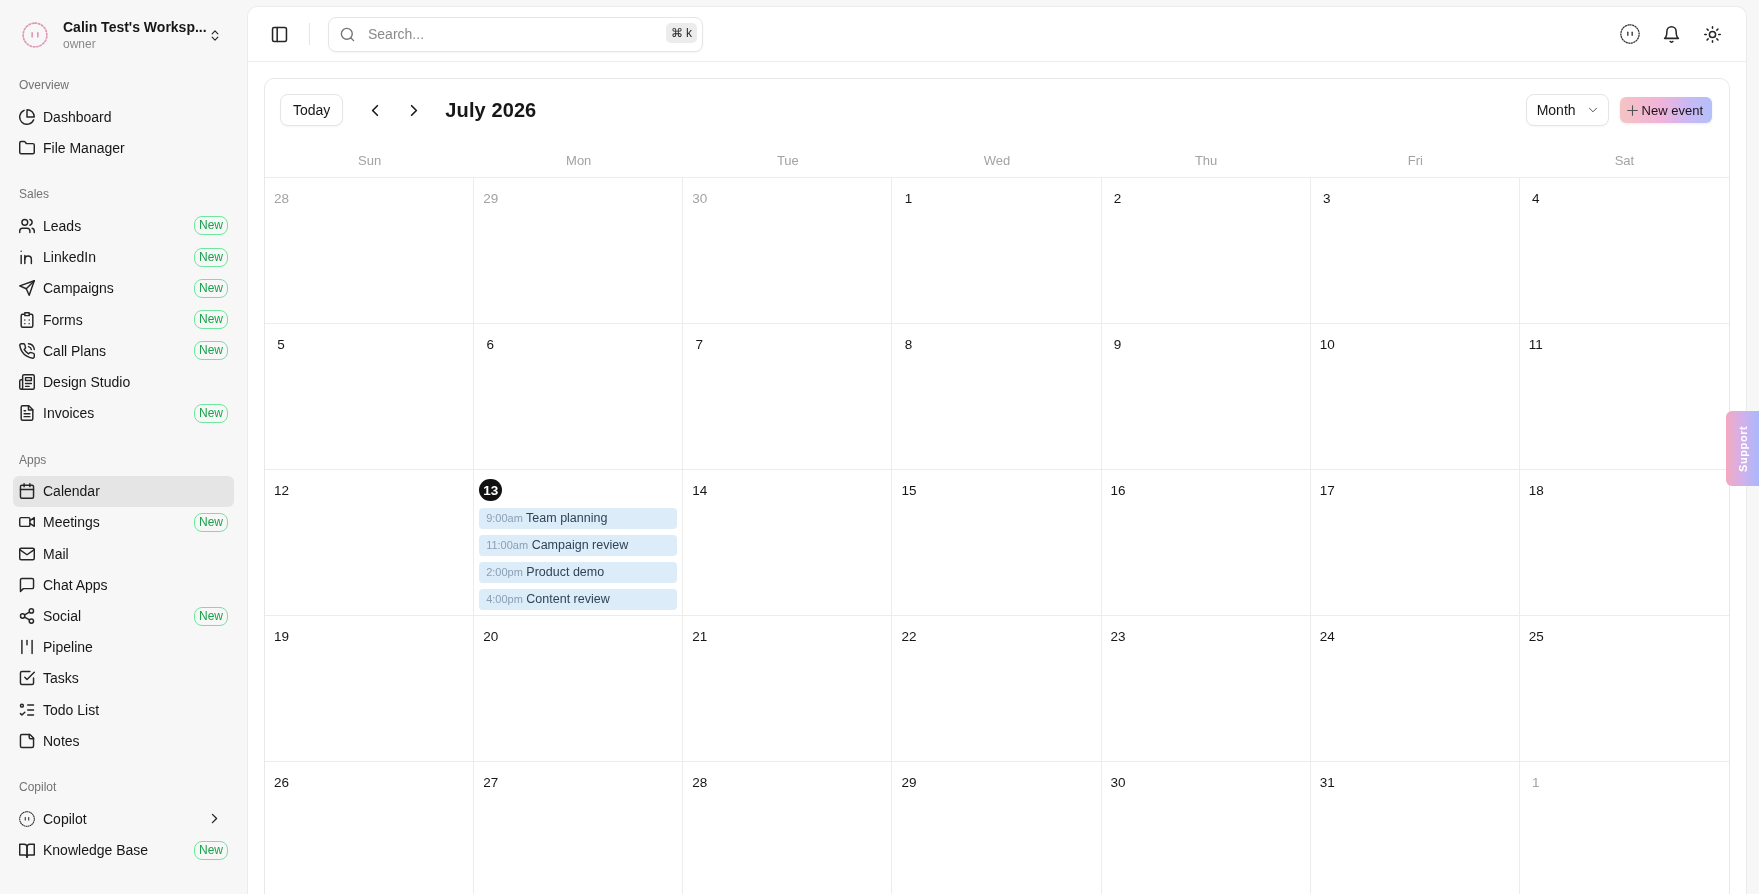 The width and height of the screenshot is (1759, 894). What do you see at coordinates (347, 34) in the screenshot?
I see `search-icon` at bounding box center [347, 34].